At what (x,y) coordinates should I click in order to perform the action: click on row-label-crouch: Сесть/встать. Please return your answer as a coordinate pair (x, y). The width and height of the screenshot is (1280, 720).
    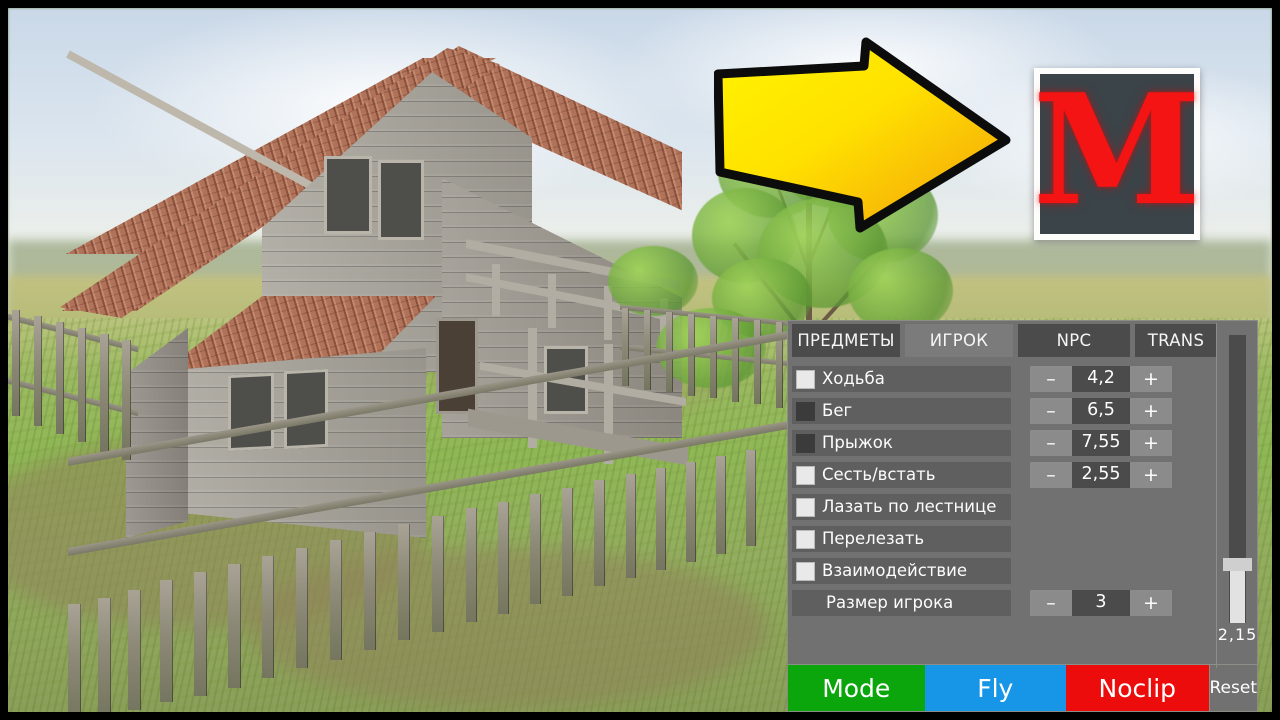
    Looking at the image, I should click on (901, 475).